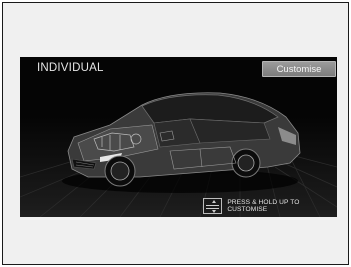 Image resolution: width=351 pixels, height=267 pixels. What do you see at coordinates (213, 206) in the screenshot?
I see `up-down-selector-icon` at bounding box center [213, 206].